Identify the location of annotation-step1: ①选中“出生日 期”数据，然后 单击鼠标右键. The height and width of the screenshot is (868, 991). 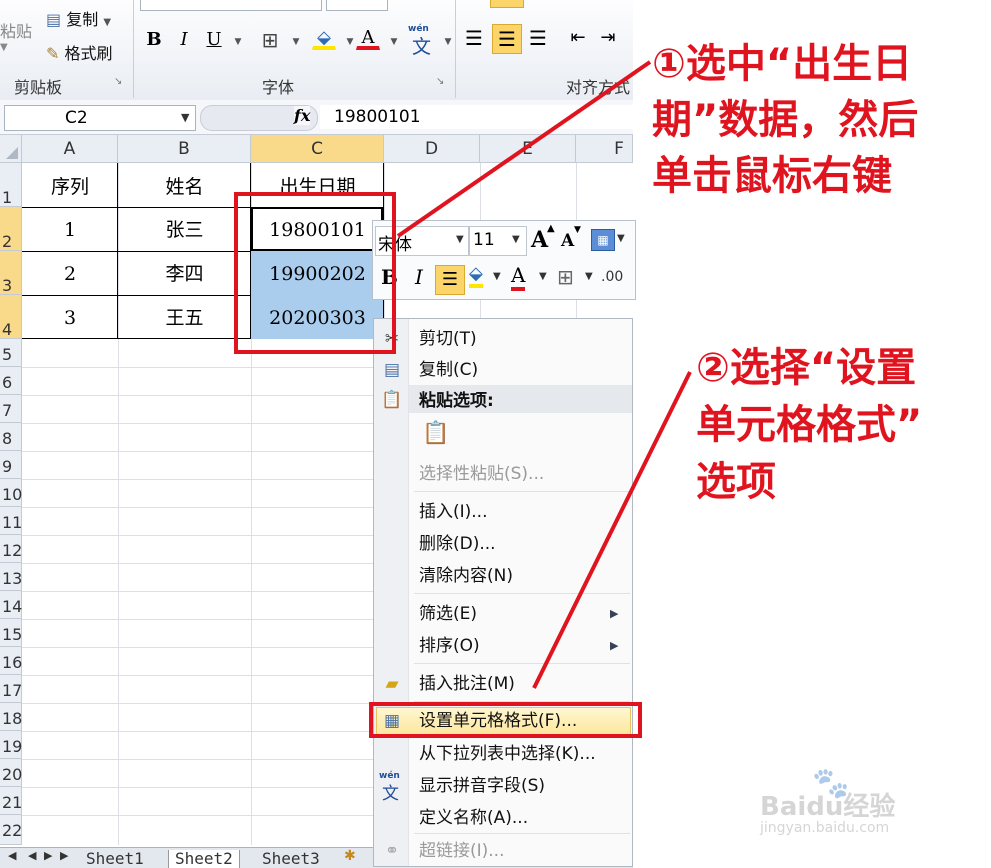
(817, 120).